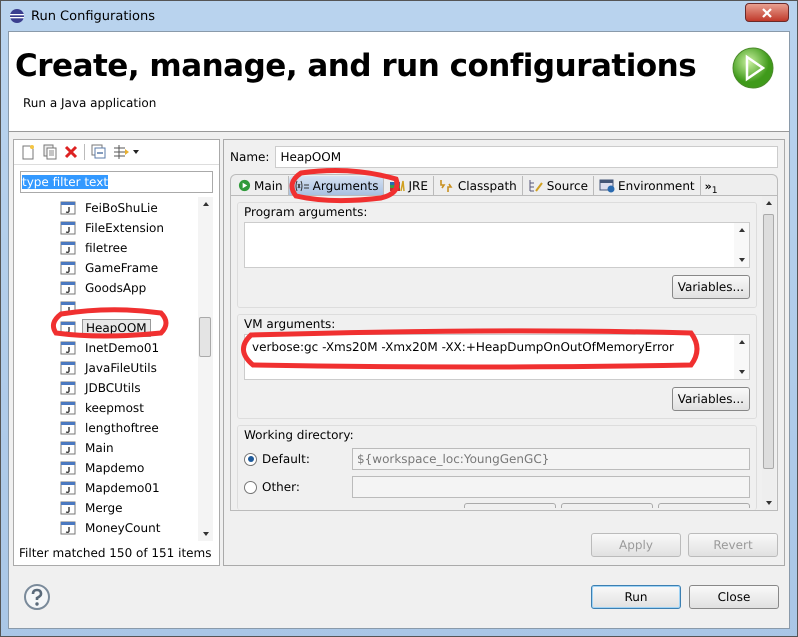  I want to click on directory-field: ${workspace_loc:YoungGenGC}, so click(551, 459).